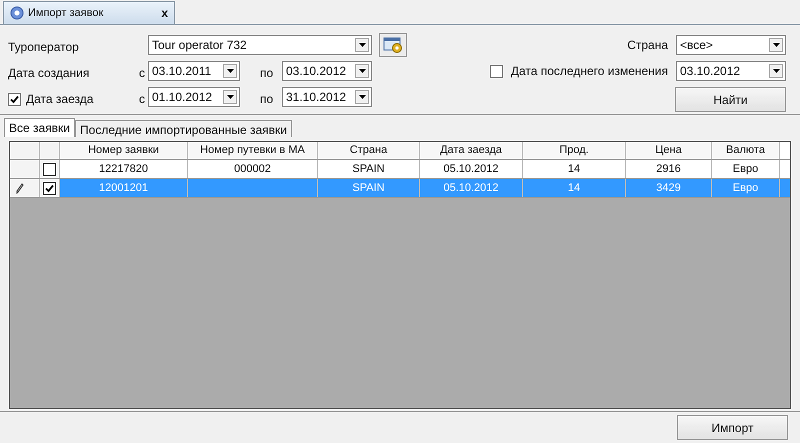 This screenshot has height=443, width=800. What do you see at coordinates (369, 150) in the screenshot?
I see `column-header: Страна` at bounding box center [369, 150].